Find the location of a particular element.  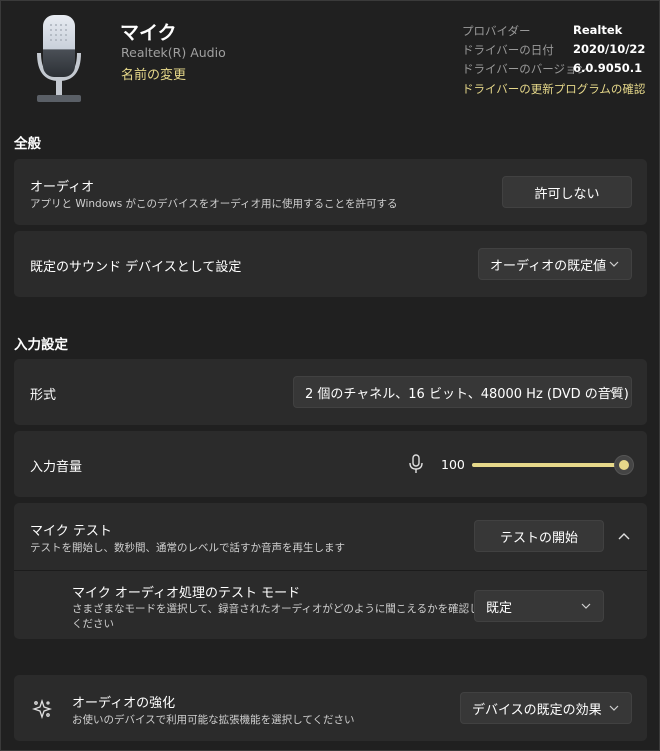

sparkle-icon is located at coordinates (42, 709).